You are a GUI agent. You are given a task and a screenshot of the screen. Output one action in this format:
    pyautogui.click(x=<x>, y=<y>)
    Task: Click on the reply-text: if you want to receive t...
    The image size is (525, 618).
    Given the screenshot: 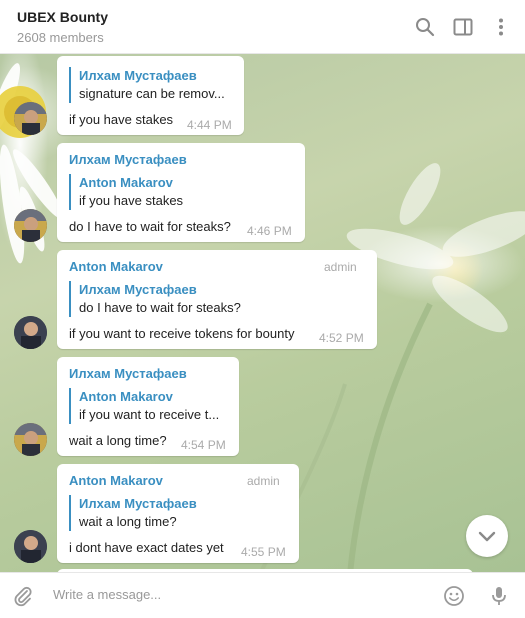 What is the action you would take?
    pyautogui.click(x=149, y=414)
    